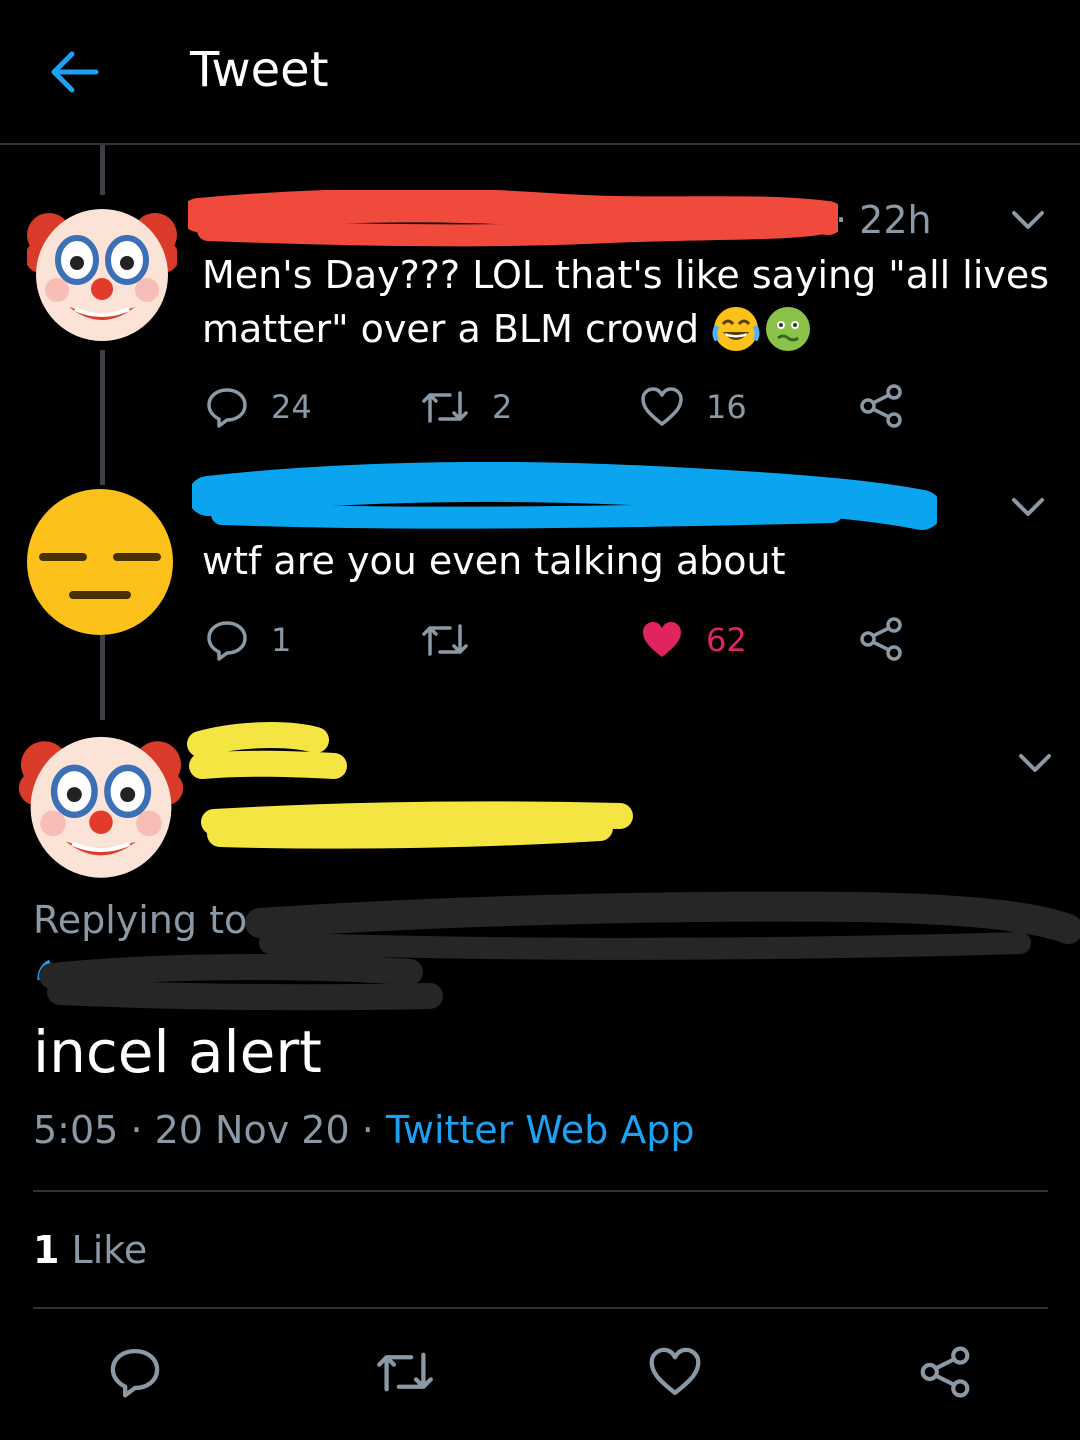  I want to click on replying-to-label: Replying to, so click(140, 920).